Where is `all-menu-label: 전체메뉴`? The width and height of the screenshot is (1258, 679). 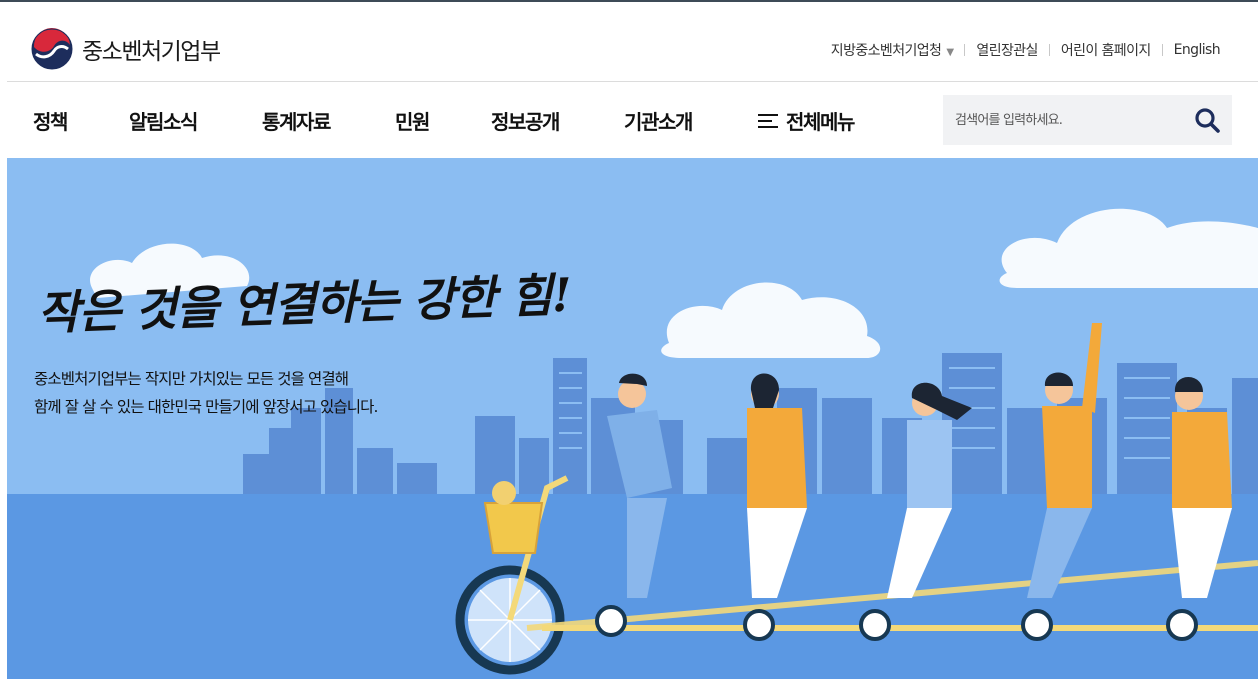
all-menu-label: 전체메뉴 is located at coordinates (820, 122).